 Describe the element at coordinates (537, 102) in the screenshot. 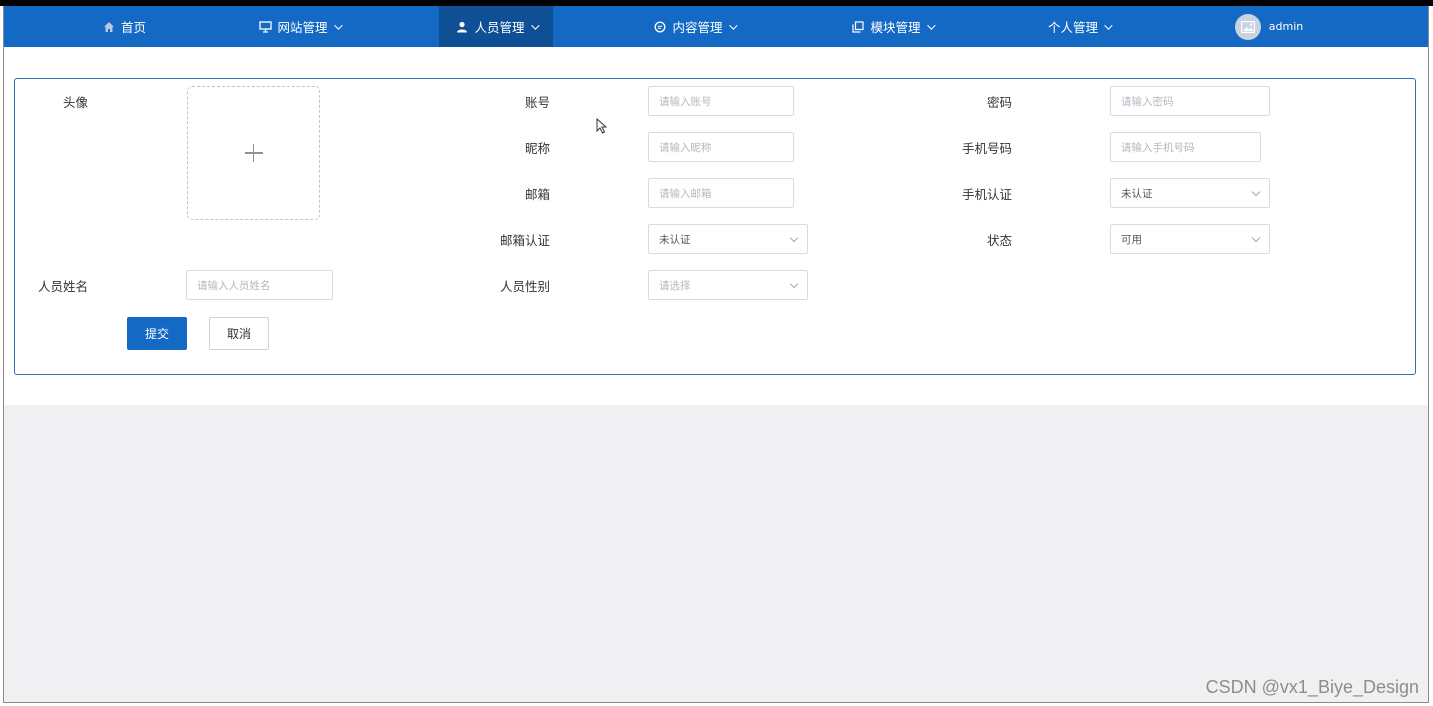

I see `account-label: 账号` at that location.